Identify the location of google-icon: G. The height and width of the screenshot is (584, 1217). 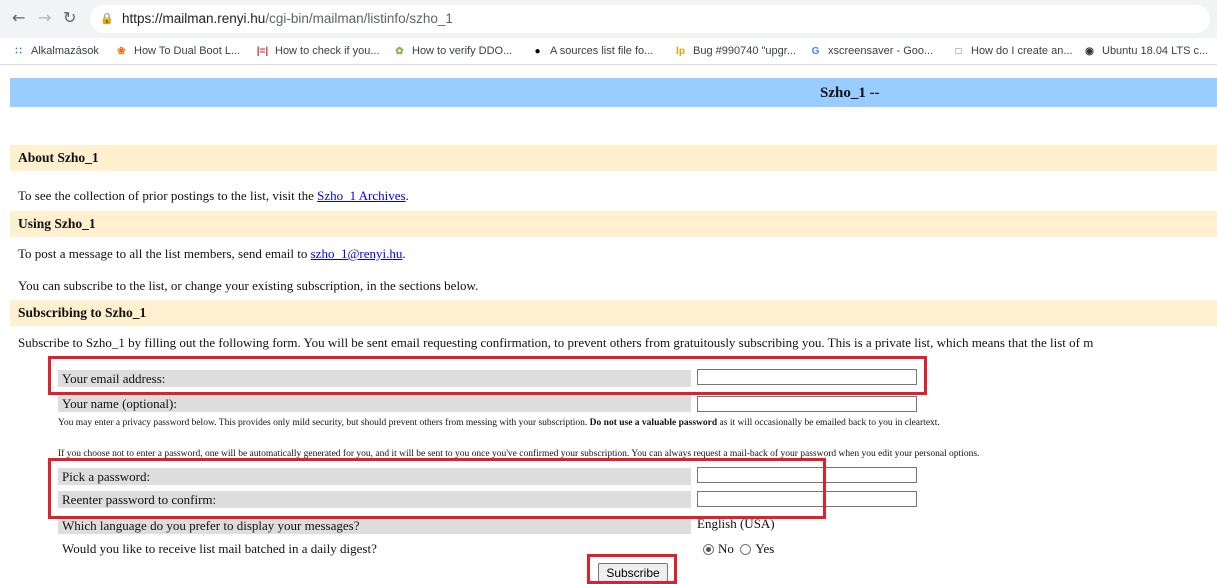
(815, 51).